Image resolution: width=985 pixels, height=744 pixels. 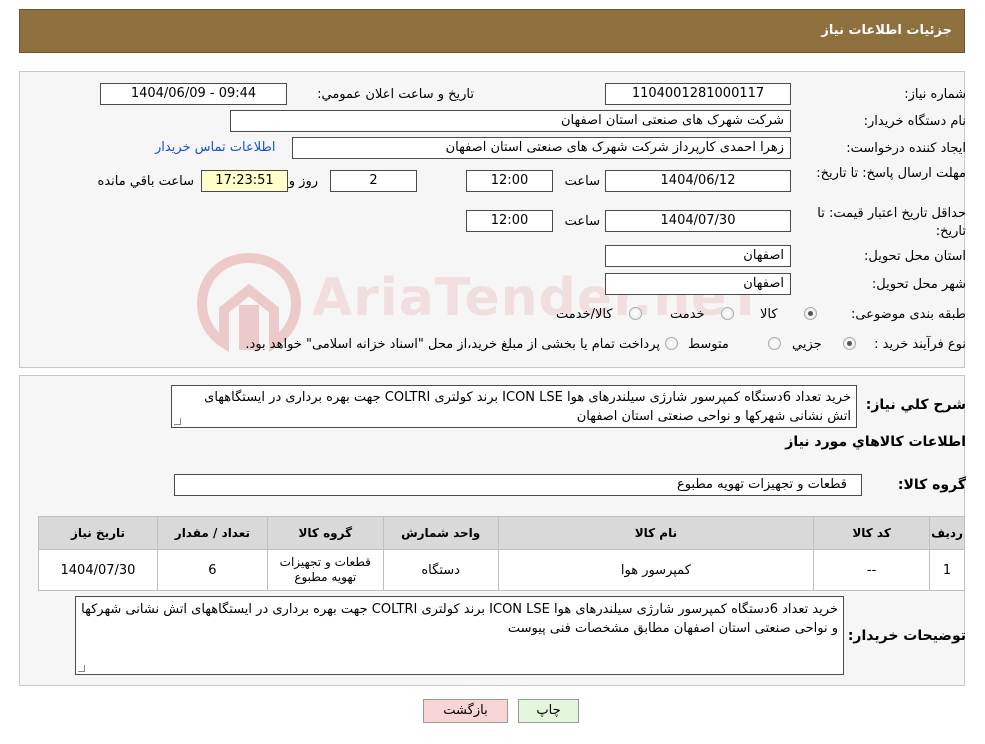 What do you see at coordinates (915, 256) in the screenshot?
I see `delivery-province-label: استان محل تحويل:` at bounding box center [915, 256].